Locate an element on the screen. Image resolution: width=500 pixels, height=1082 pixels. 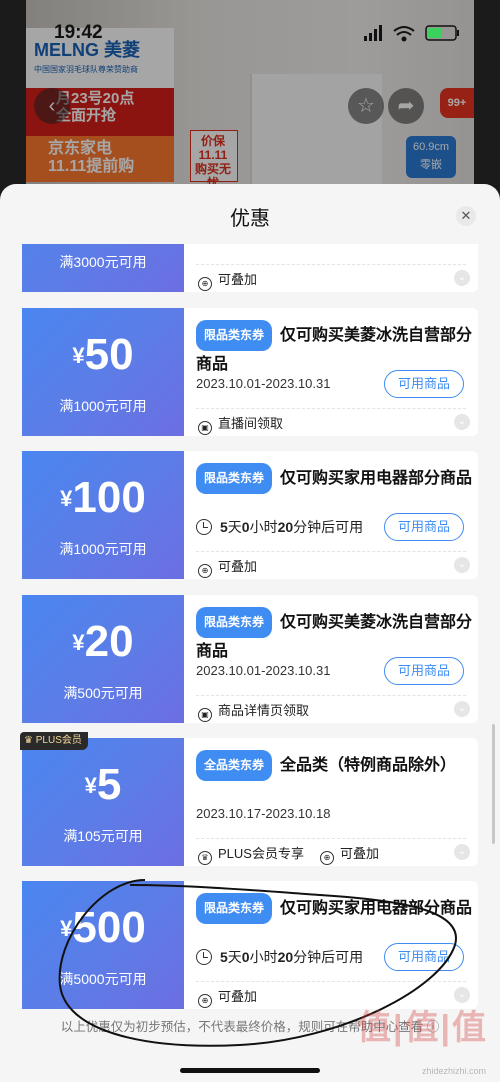
coupon-value-panel: ¥50 满1000元可用 is located at coordinates (103, 372).